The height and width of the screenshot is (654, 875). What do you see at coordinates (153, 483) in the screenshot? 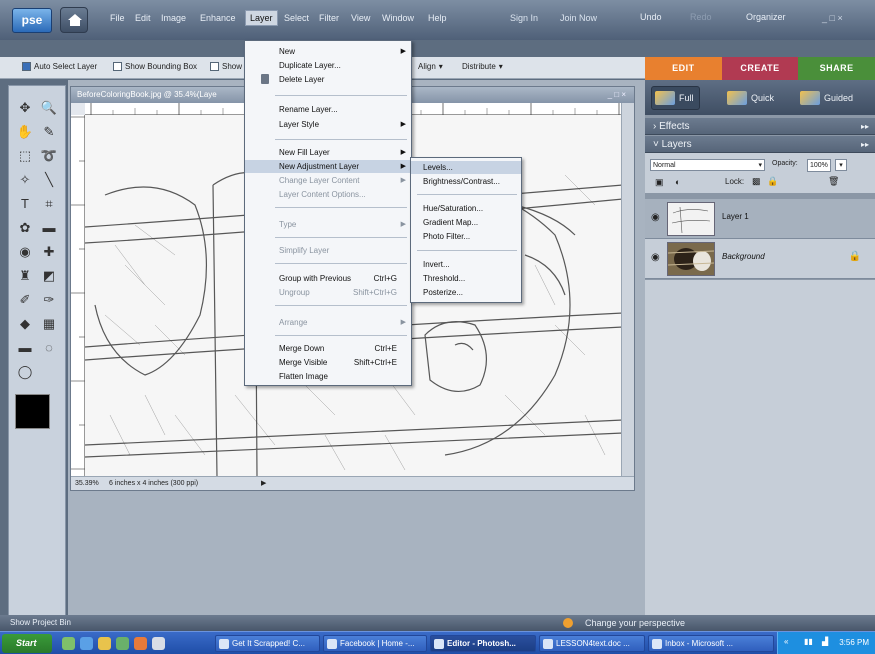
I see `document-size-info: 6 inches x 4 inches (300 ppi)` at bounding box center [153, 483].